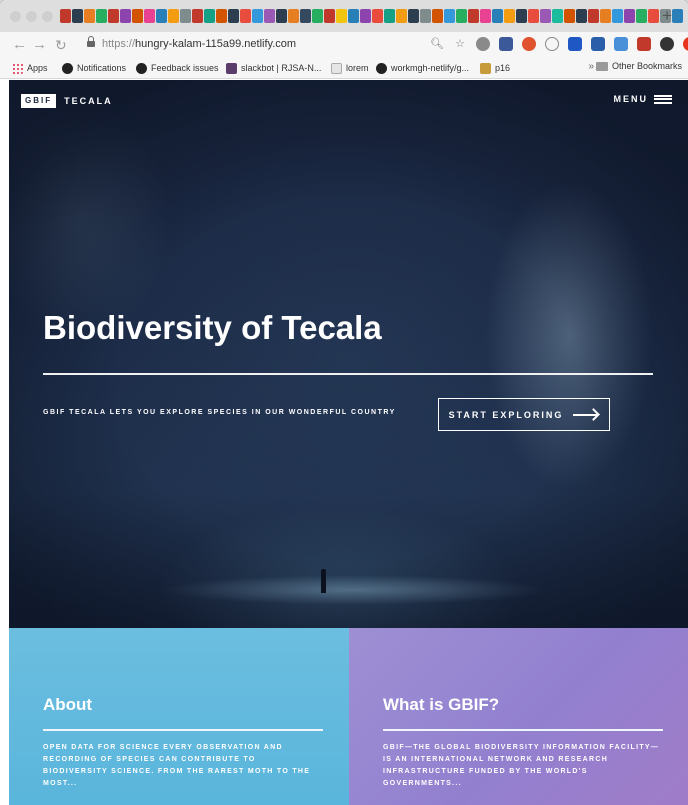  Describe the element at coordinates (94, 68) in the screenshot. I see `bookmark-notifications: Notifications` at that location.